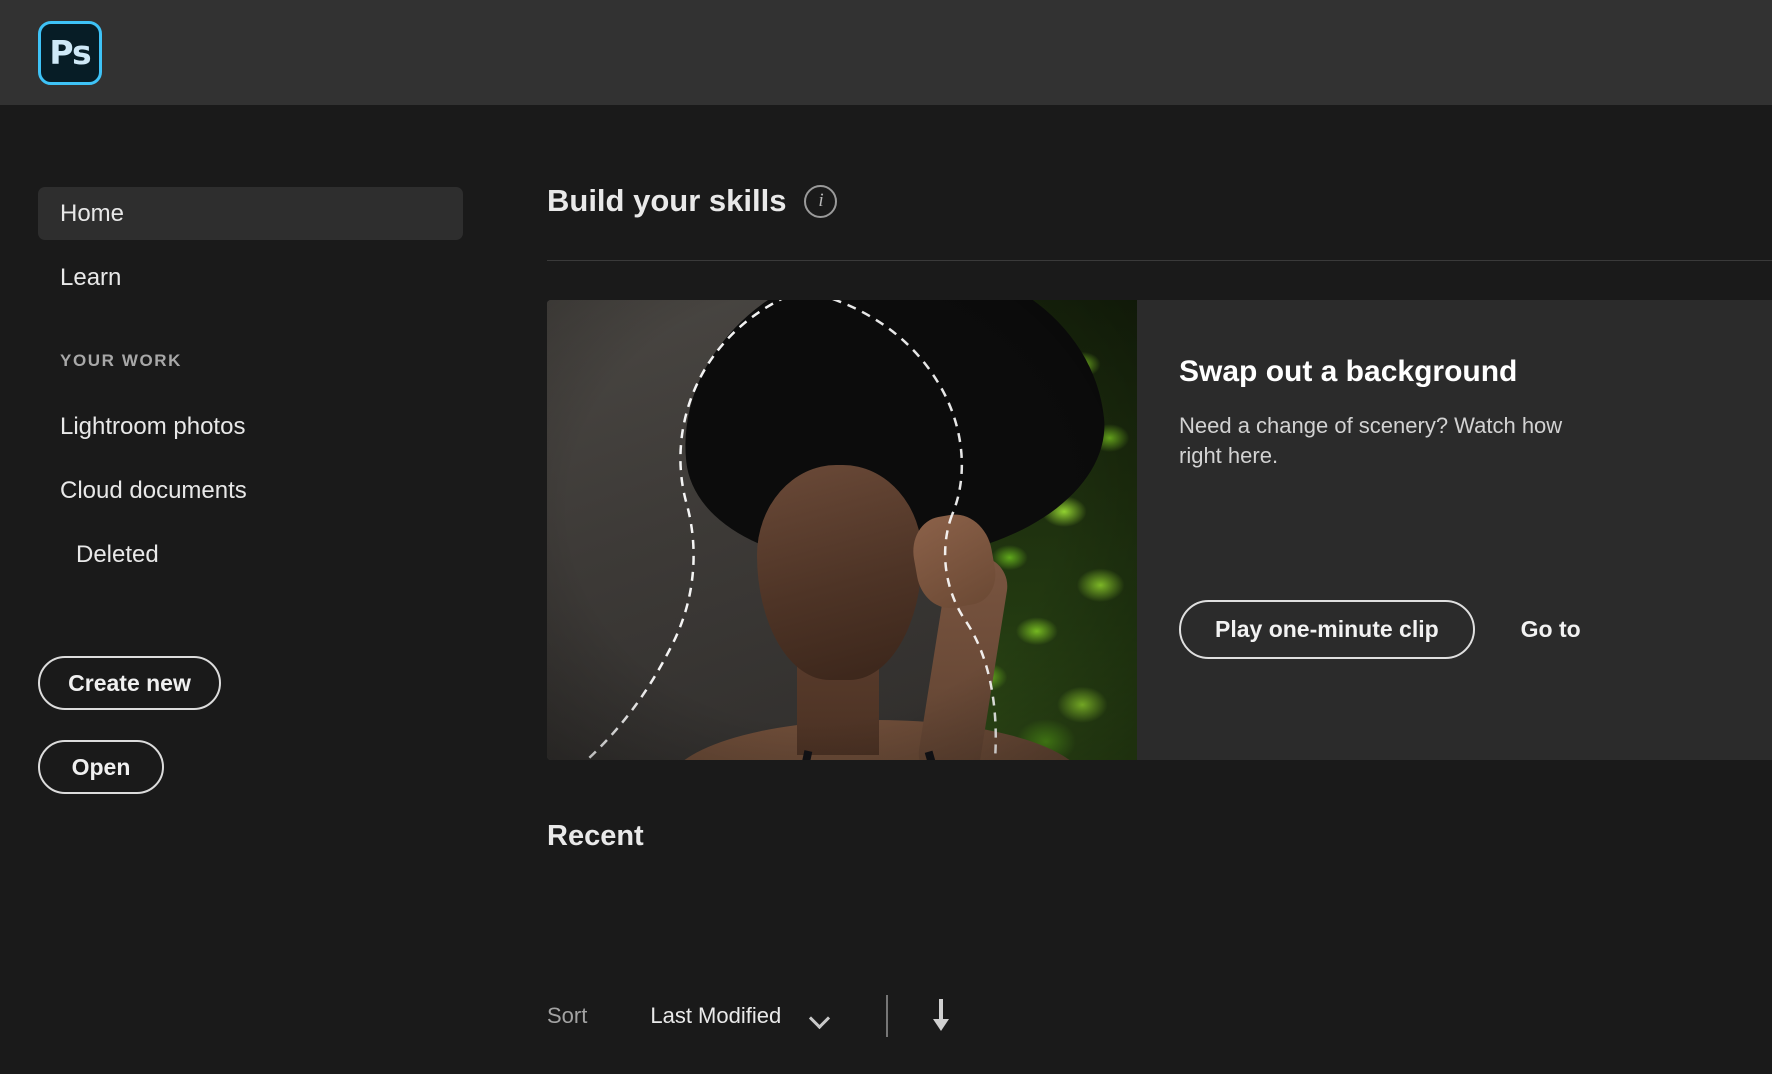 The width and height of the screenshot is (1772, 1074). I want to click on skill-card-title: Swap out a background, so click(1348, 371).